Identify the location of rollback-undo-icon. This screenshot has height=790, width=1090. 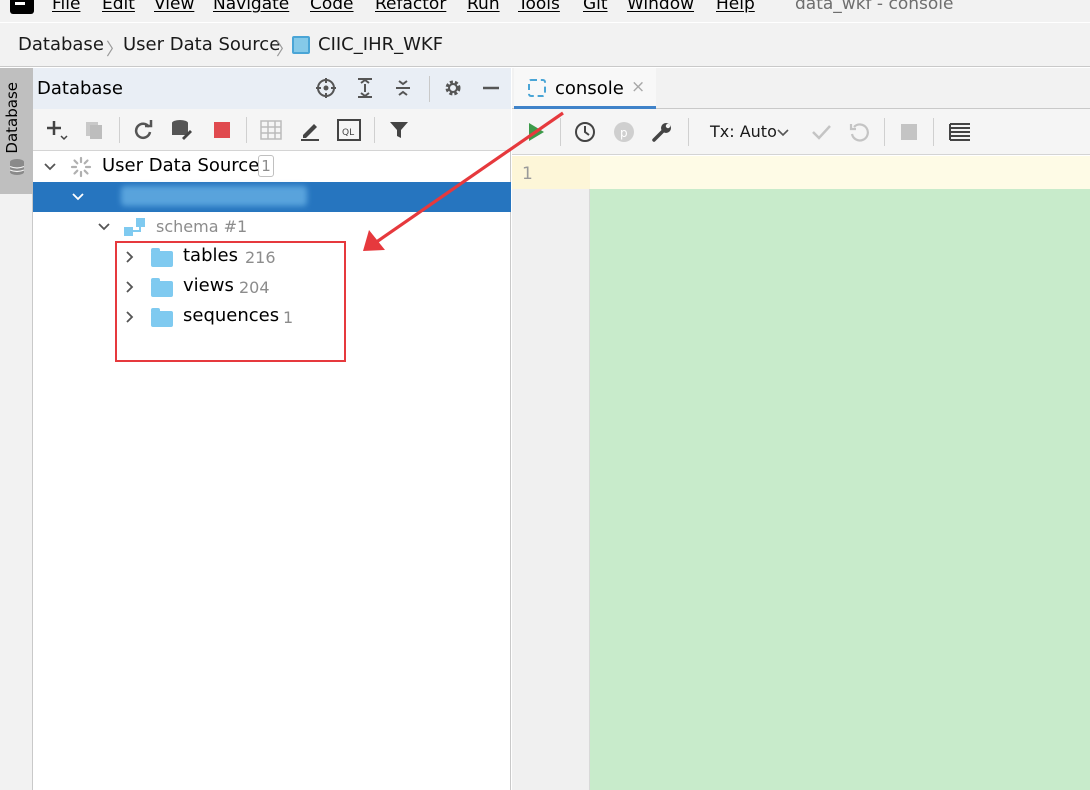
(859, 132).